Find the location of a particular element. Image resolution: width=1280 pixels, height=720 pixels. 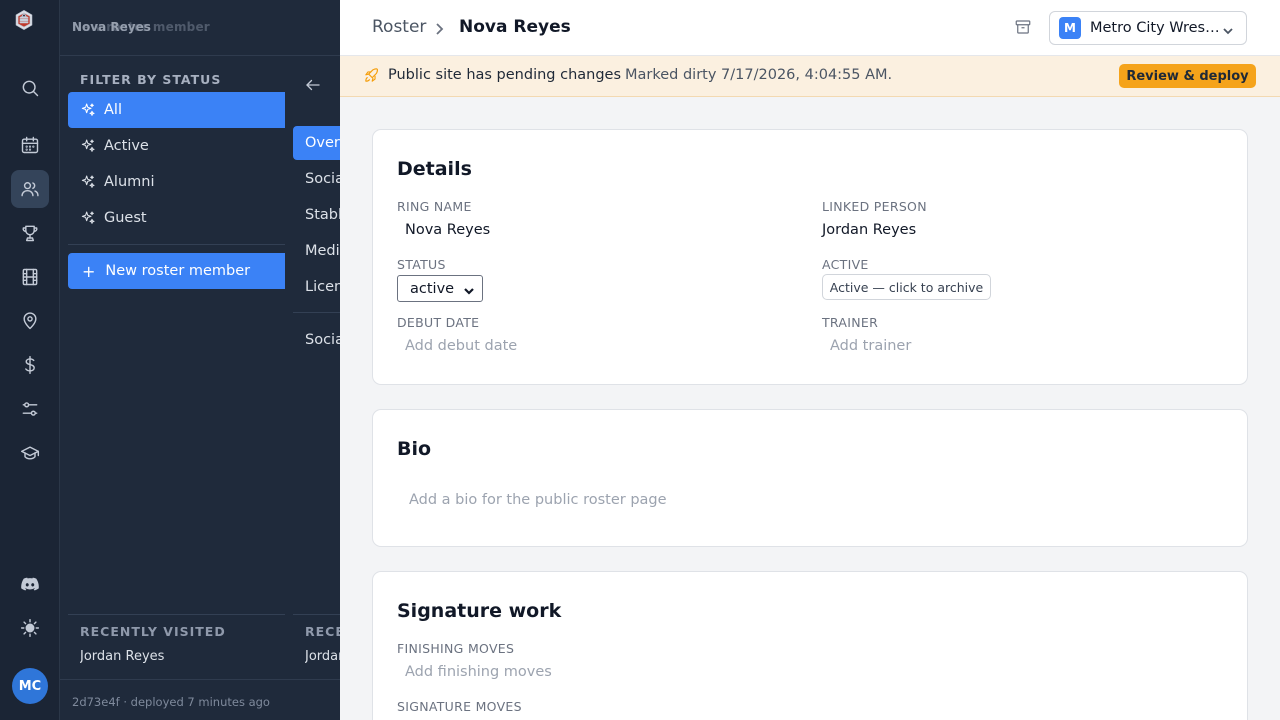

subnav-label: Media is located at coordinates (322, 251).